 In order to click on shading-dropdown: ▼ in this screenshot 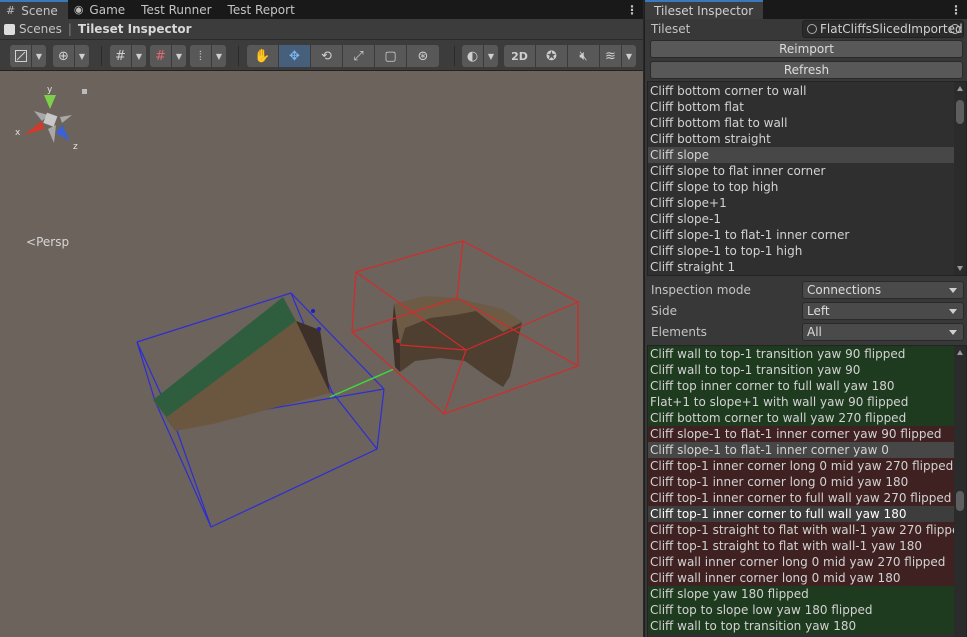, I will do `click(491, 56)`.